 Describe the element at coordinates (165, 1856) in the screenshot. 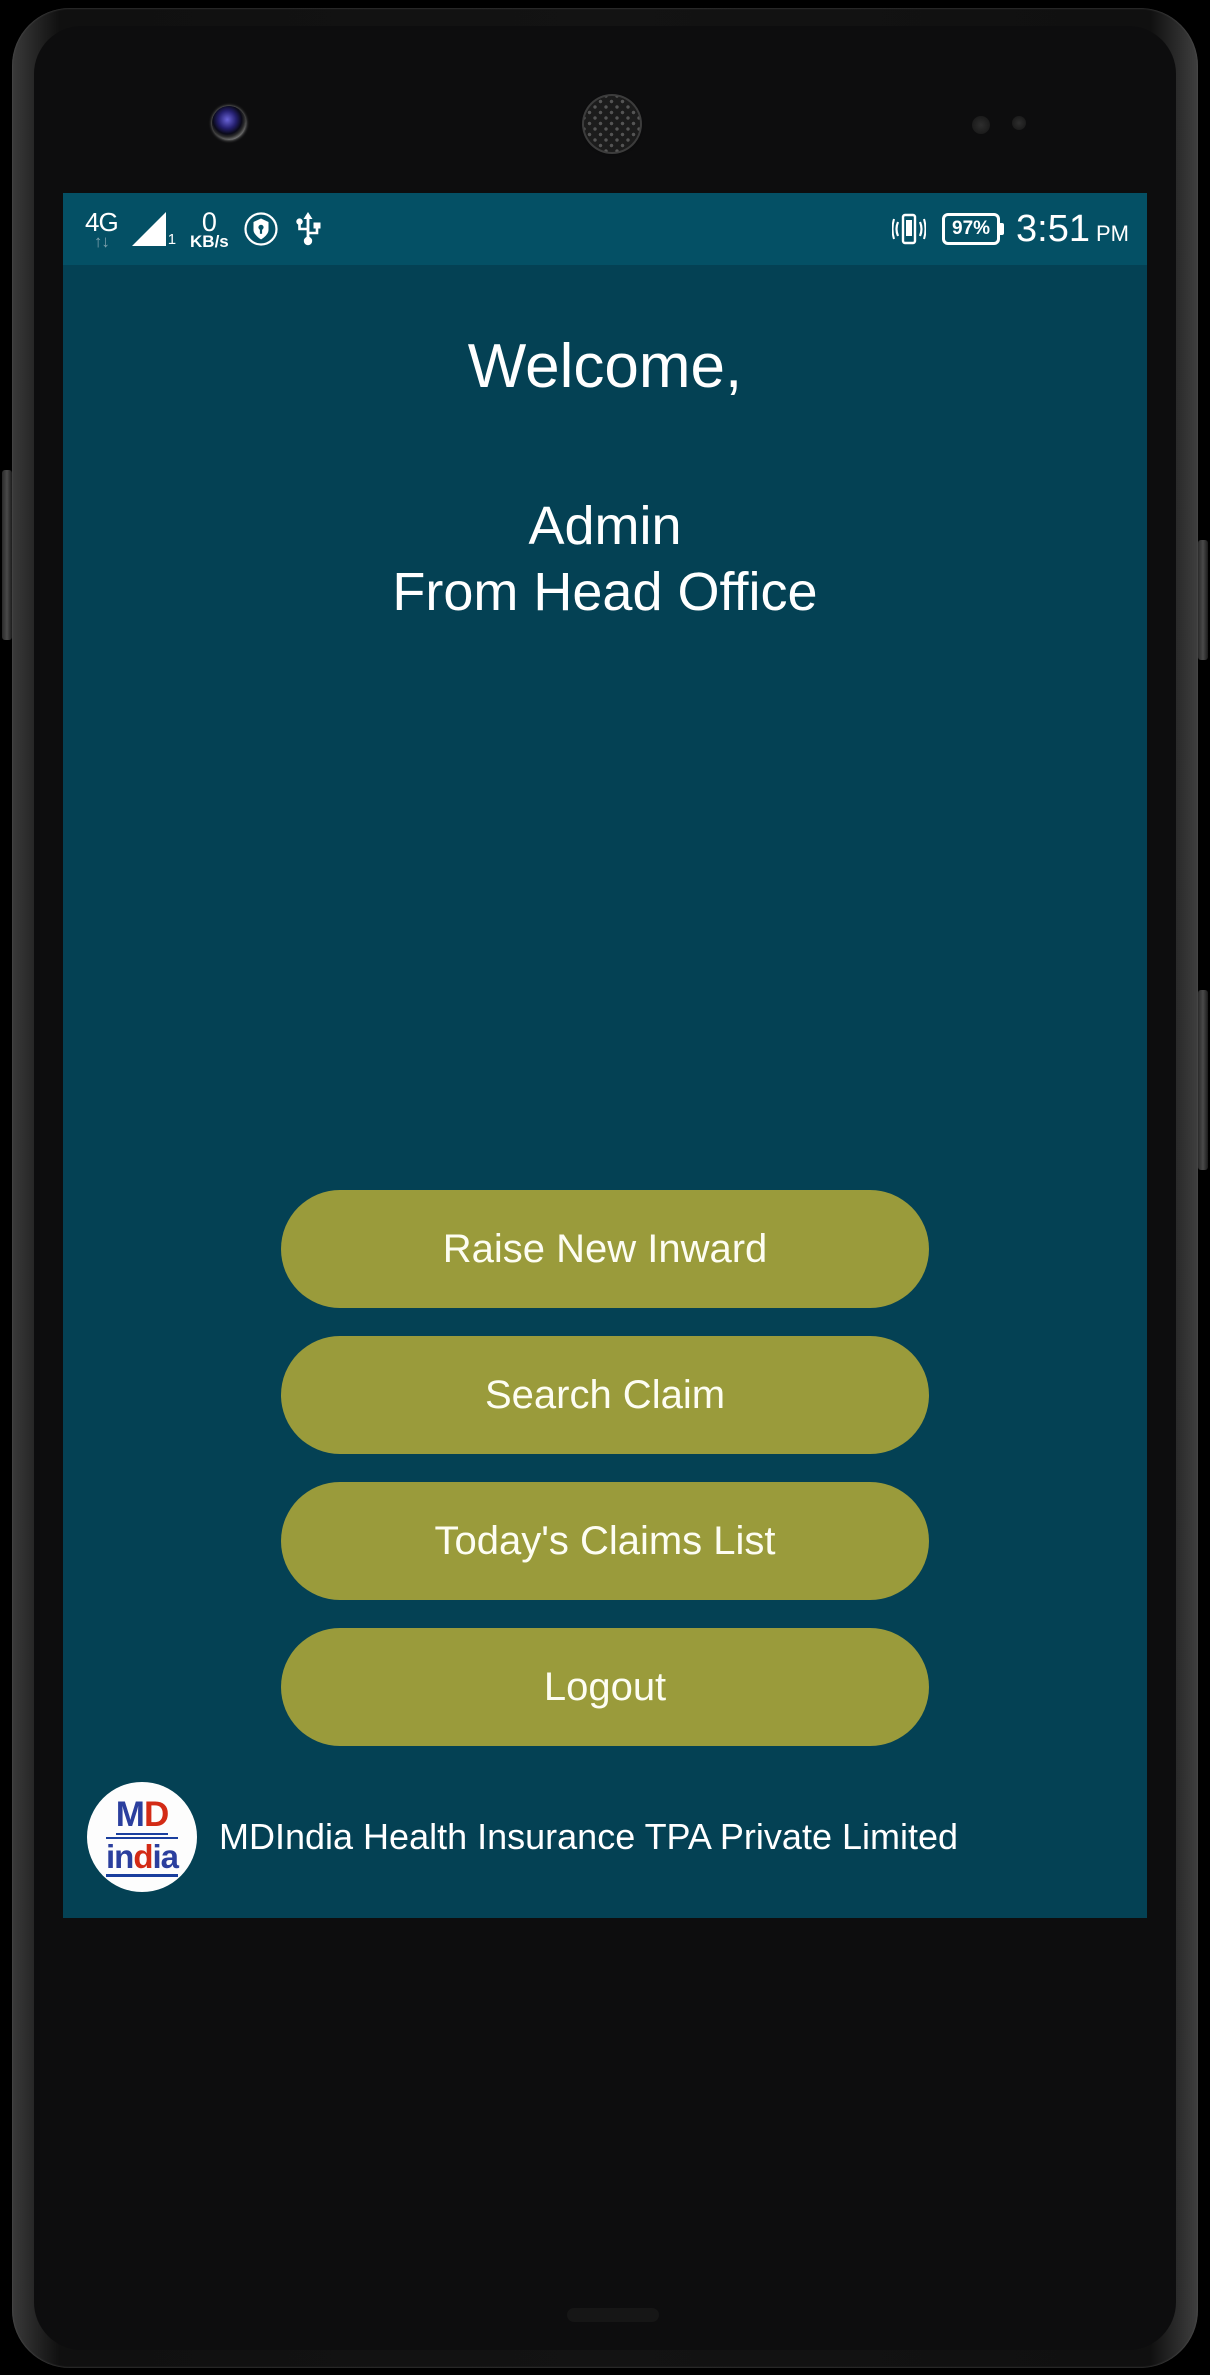

I see `logo-letters-ia: ia` at that location.